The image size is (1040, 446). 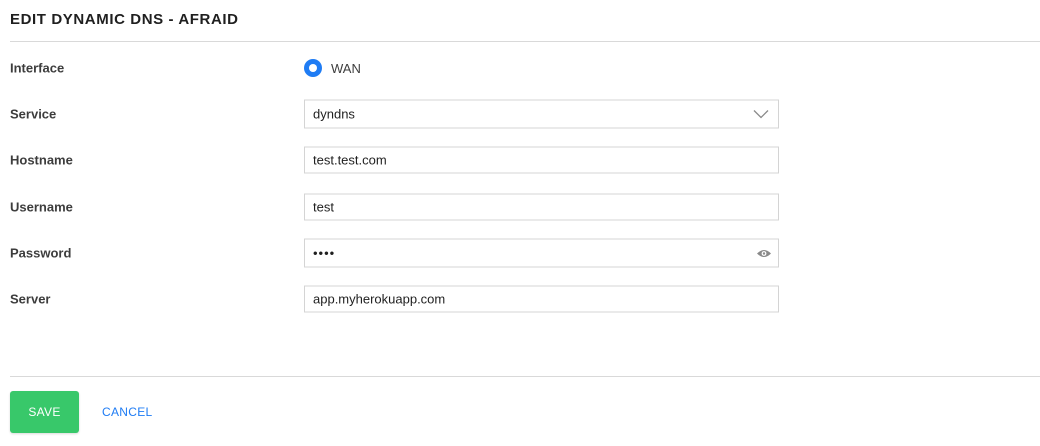 I want to click on username-input: test, so click(x=541, y=207).